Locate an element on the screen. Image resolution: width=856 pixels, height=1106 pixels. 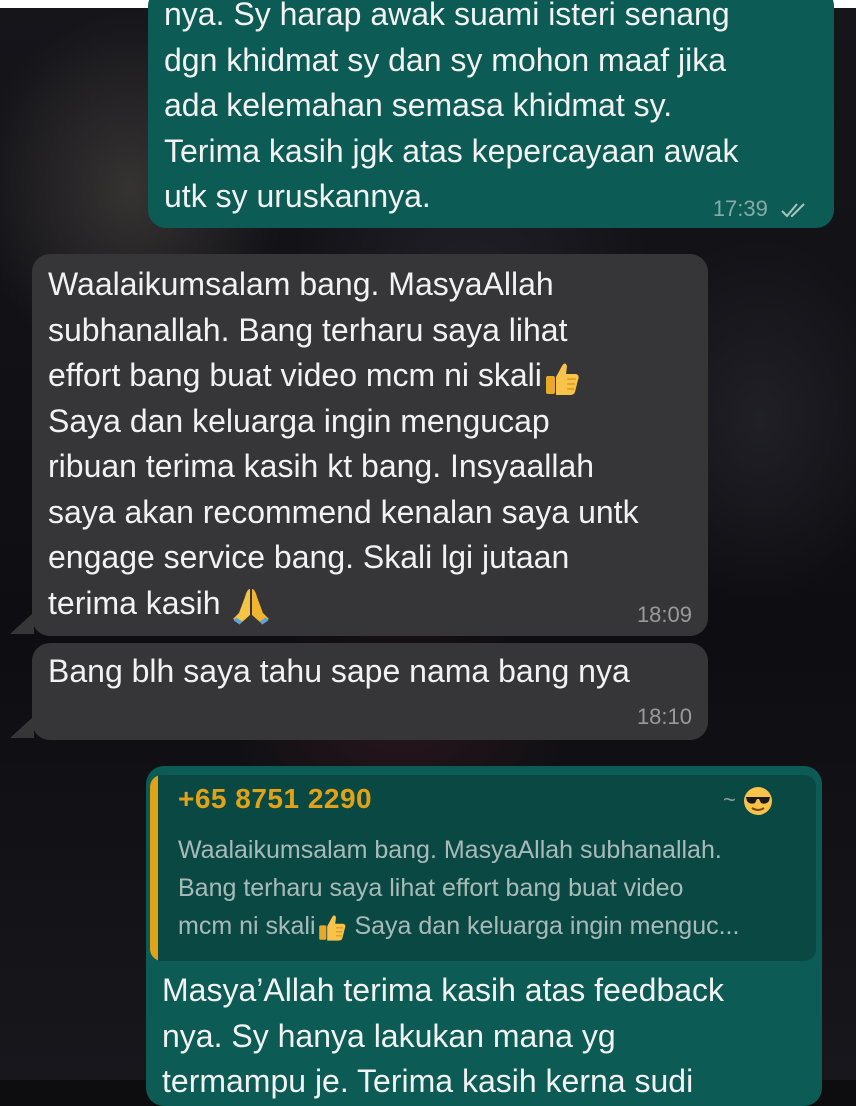
quote-accent-bar is located at coordinates (154, 868).